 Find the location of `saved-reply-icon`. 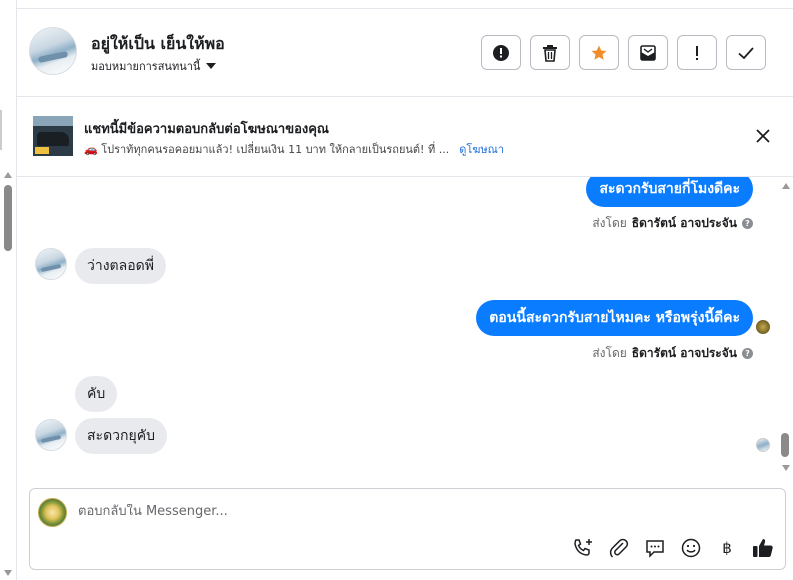

saved-reply-icon is located at coordinates (655, 548).